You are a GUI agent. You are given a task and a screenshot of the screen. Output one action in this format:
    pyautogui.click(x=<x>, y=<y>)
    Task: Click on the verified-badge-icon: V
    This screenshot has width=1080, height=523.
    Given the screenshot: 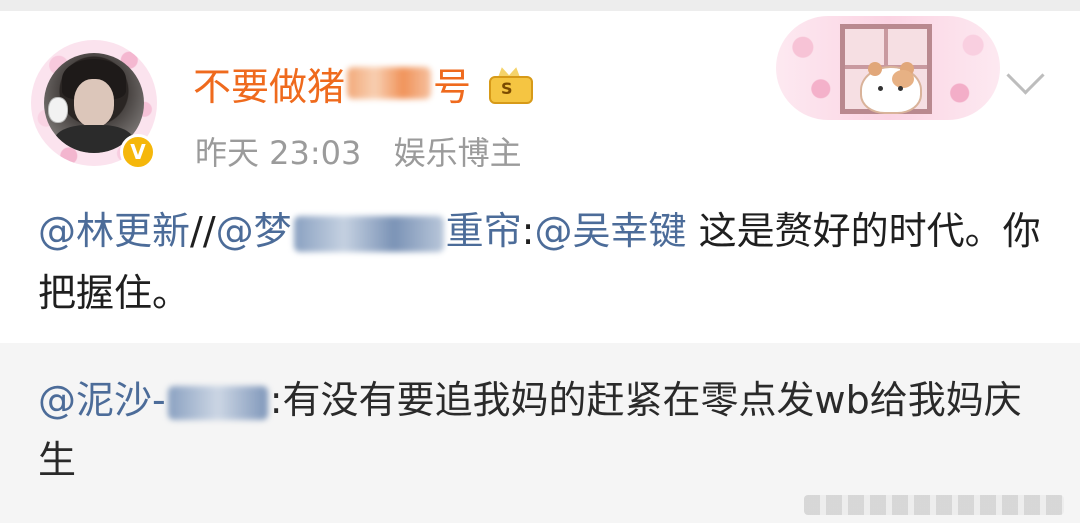 What is the action you would take?
    pyautogui.click(x=138, y=152)
    